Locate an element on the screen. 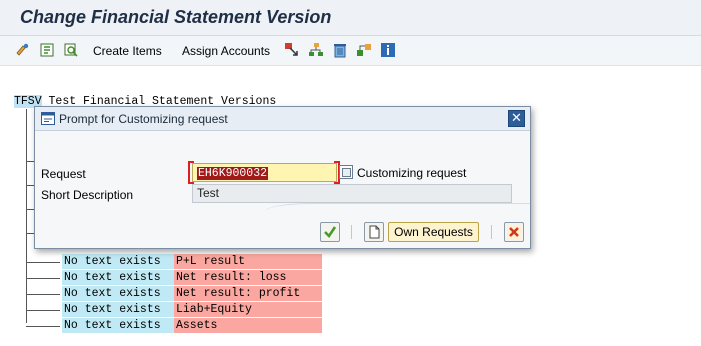 Image resolution: width=701 pixels, height=346 pixels. own-requests-button: Own Requests is located at coordinates (433, 232).